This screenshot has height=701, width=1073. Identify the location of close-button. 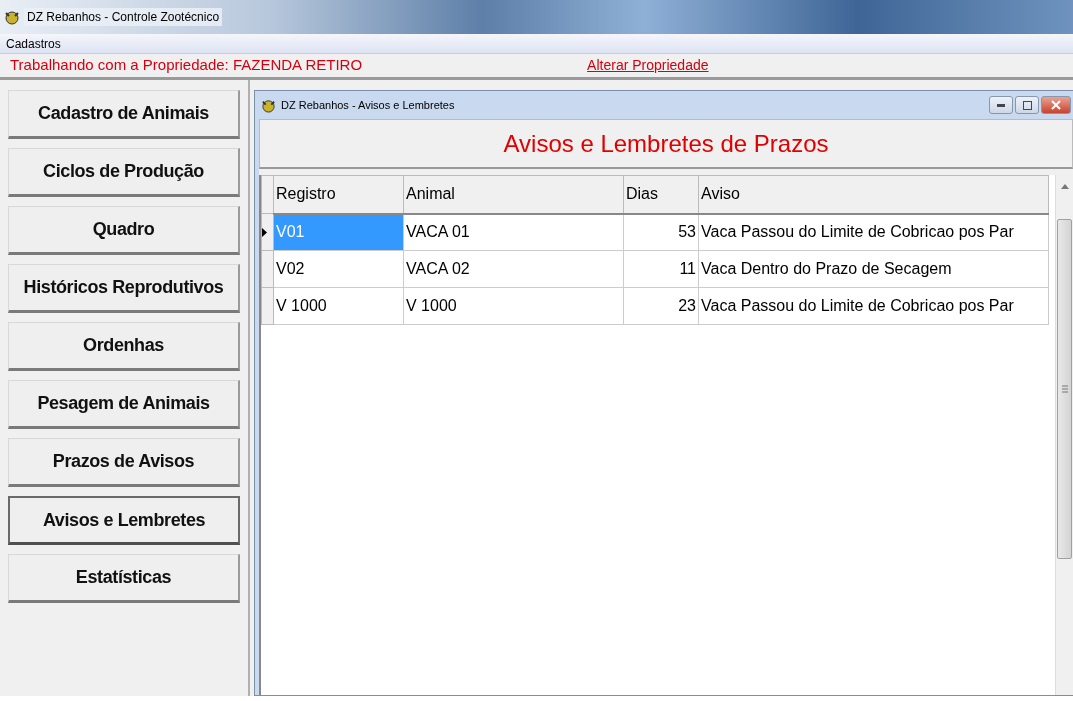
(1056, 105).